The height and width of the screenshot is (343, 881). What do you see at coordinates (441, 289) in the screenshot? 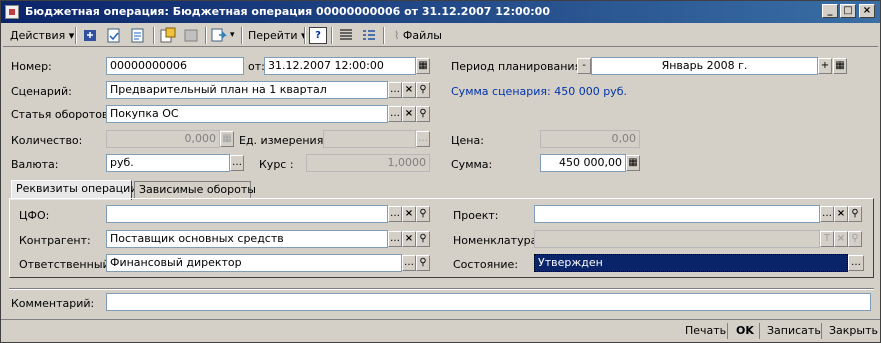
I see `divider` at bounding box center [441, 289].